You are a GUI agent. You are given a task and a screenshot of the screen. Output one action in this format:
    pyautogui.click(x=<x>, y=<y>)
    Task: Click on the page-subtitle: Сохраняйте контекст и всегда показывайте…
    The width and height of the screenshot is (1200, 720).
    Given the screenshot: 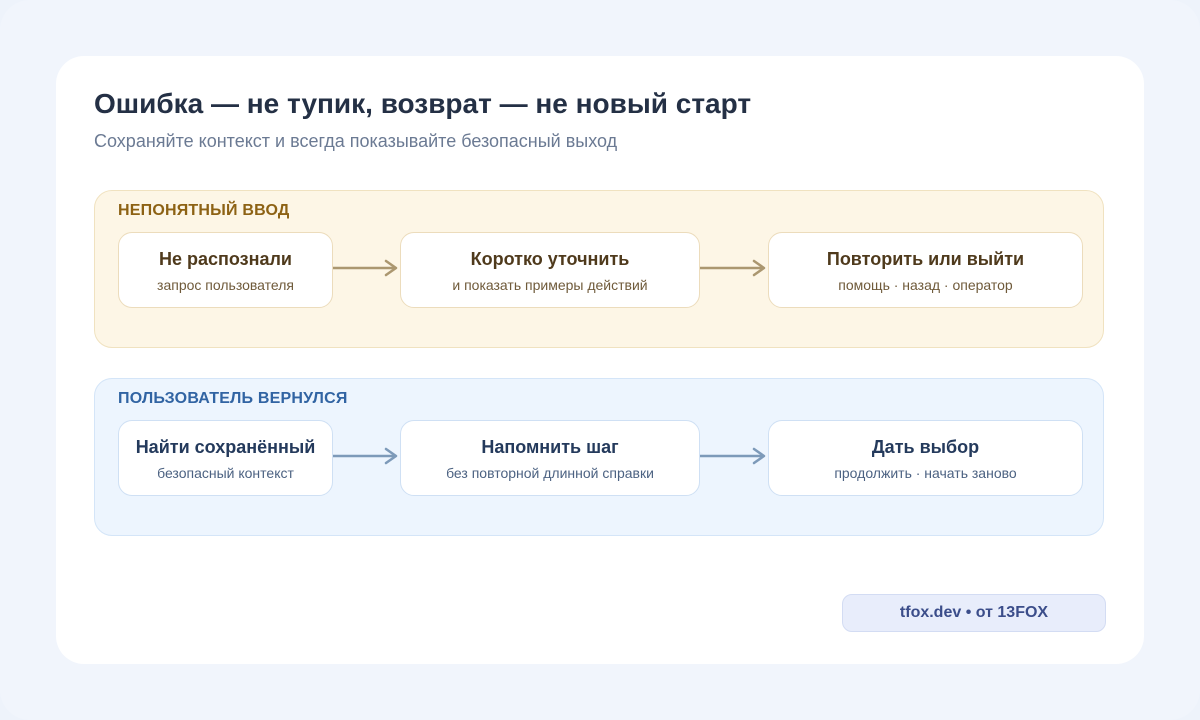 What is the action you would take?
    pyautogui.click(x=356, y=141)
    